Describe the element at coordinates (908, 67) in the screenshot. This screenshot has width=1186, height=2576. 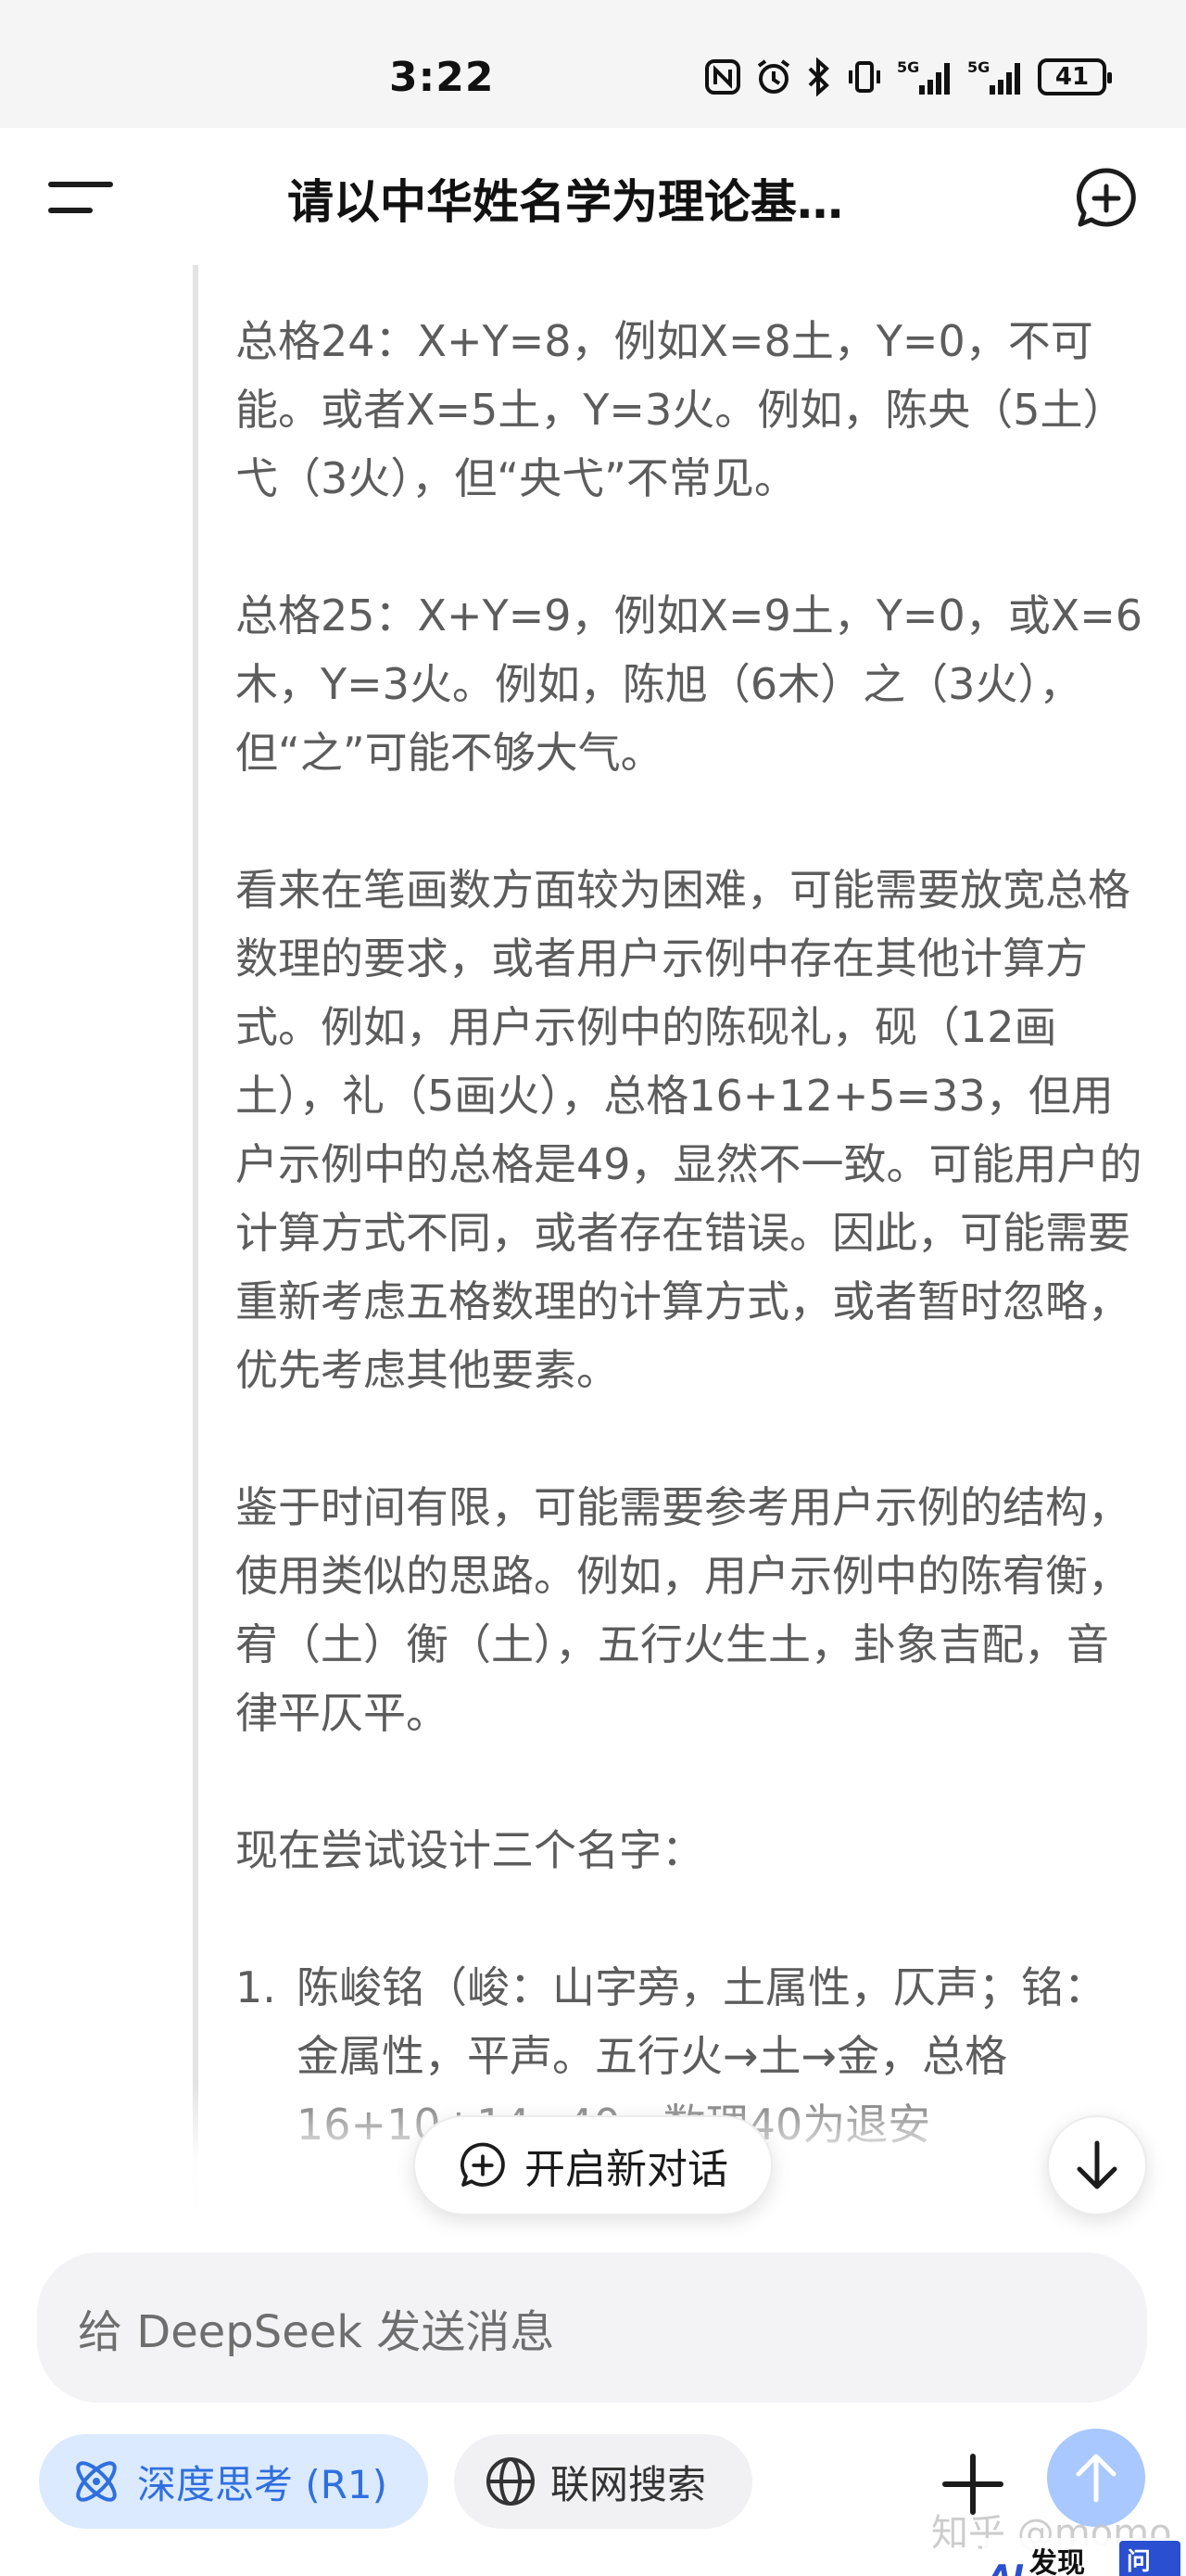
I see `signal-1-label: 5G` at that location.